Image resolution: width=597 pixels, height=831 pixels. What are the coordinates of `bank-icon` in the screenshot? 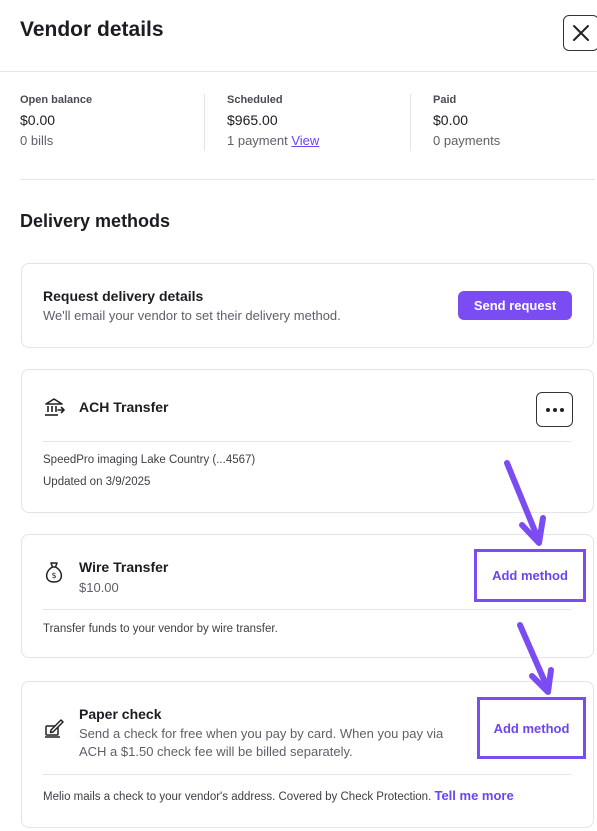 It's located at (54, 407).